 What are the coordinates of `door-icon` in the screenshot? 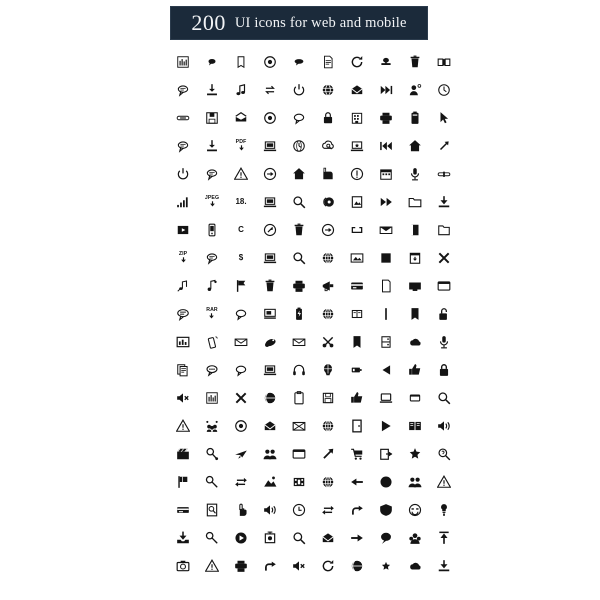 It's located at (357, 426).